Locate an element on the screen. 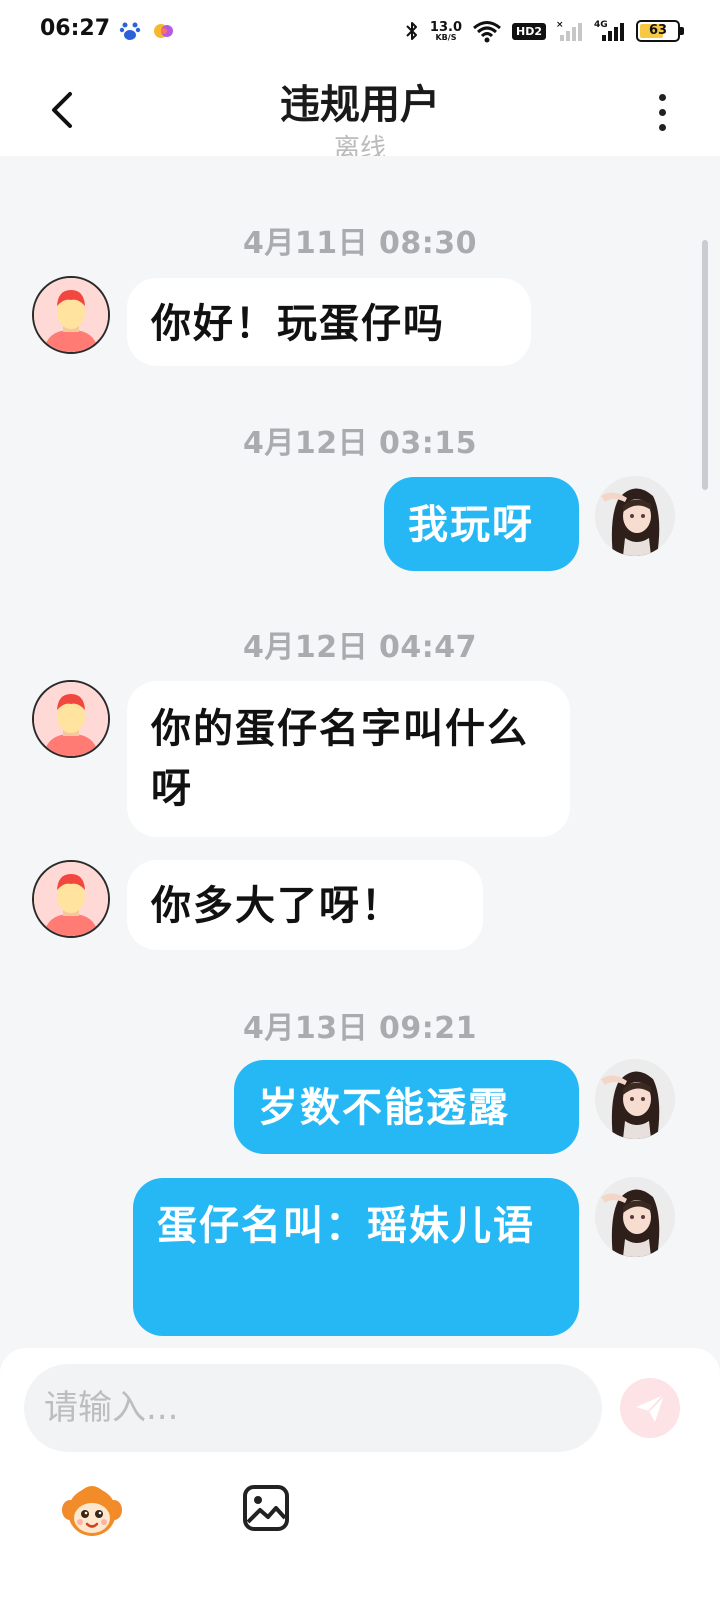 Image resolution: width=720 pixels, height=1600 pixels. image-icon is located at coordinates (266, 1508).